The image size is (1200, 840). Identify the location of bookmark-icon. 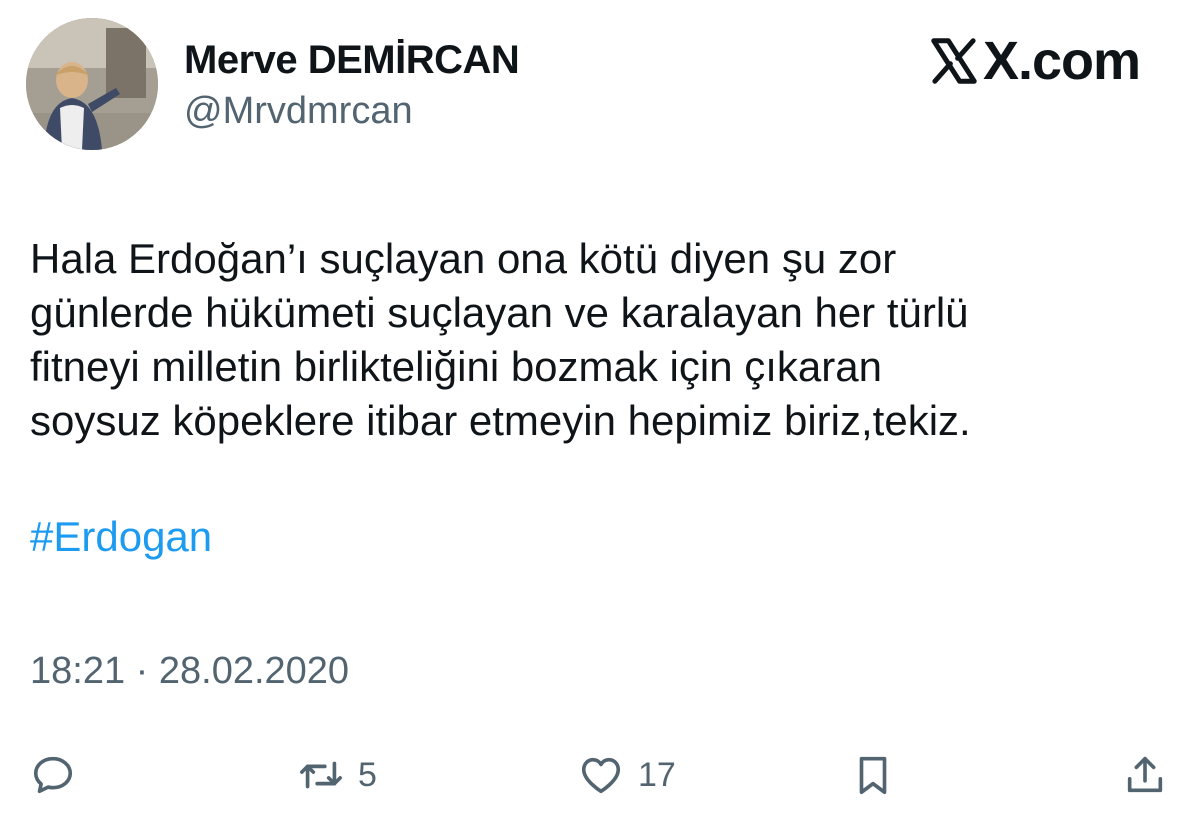
(873, 775).